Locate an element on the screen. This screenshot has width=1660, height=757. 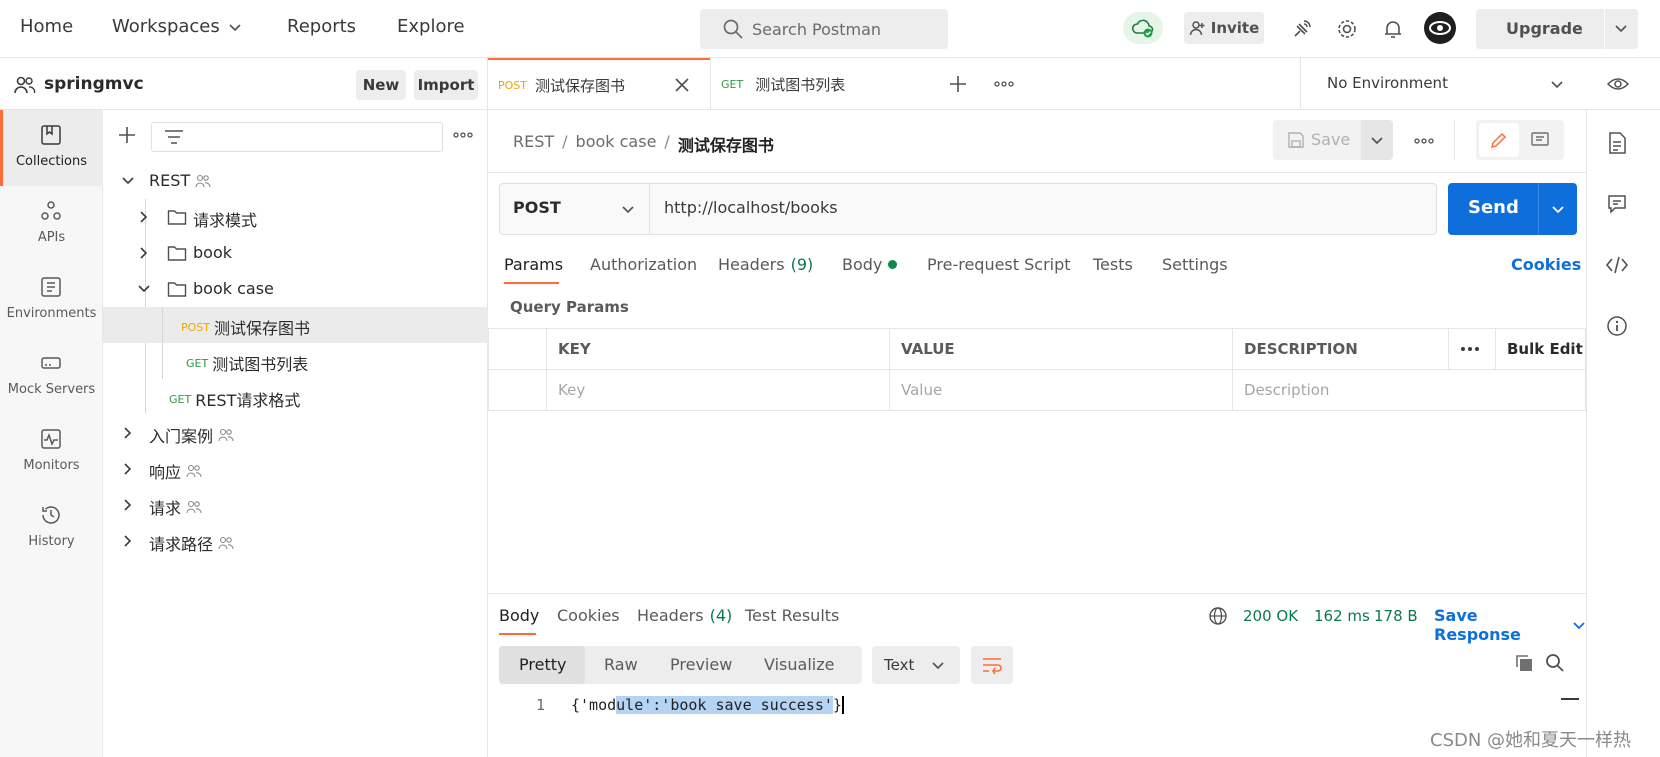
invite-button: Invite is located at coordinates (1224, 28).